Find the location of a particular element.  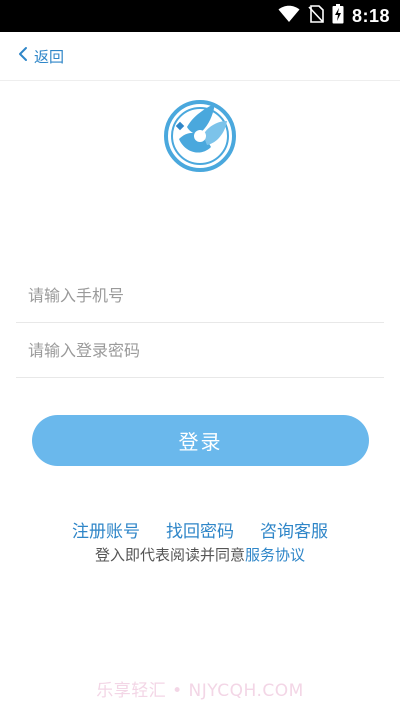

agreement-text: 登入即代表阅读并同意服务协议 is located at coordinates (200, 556).